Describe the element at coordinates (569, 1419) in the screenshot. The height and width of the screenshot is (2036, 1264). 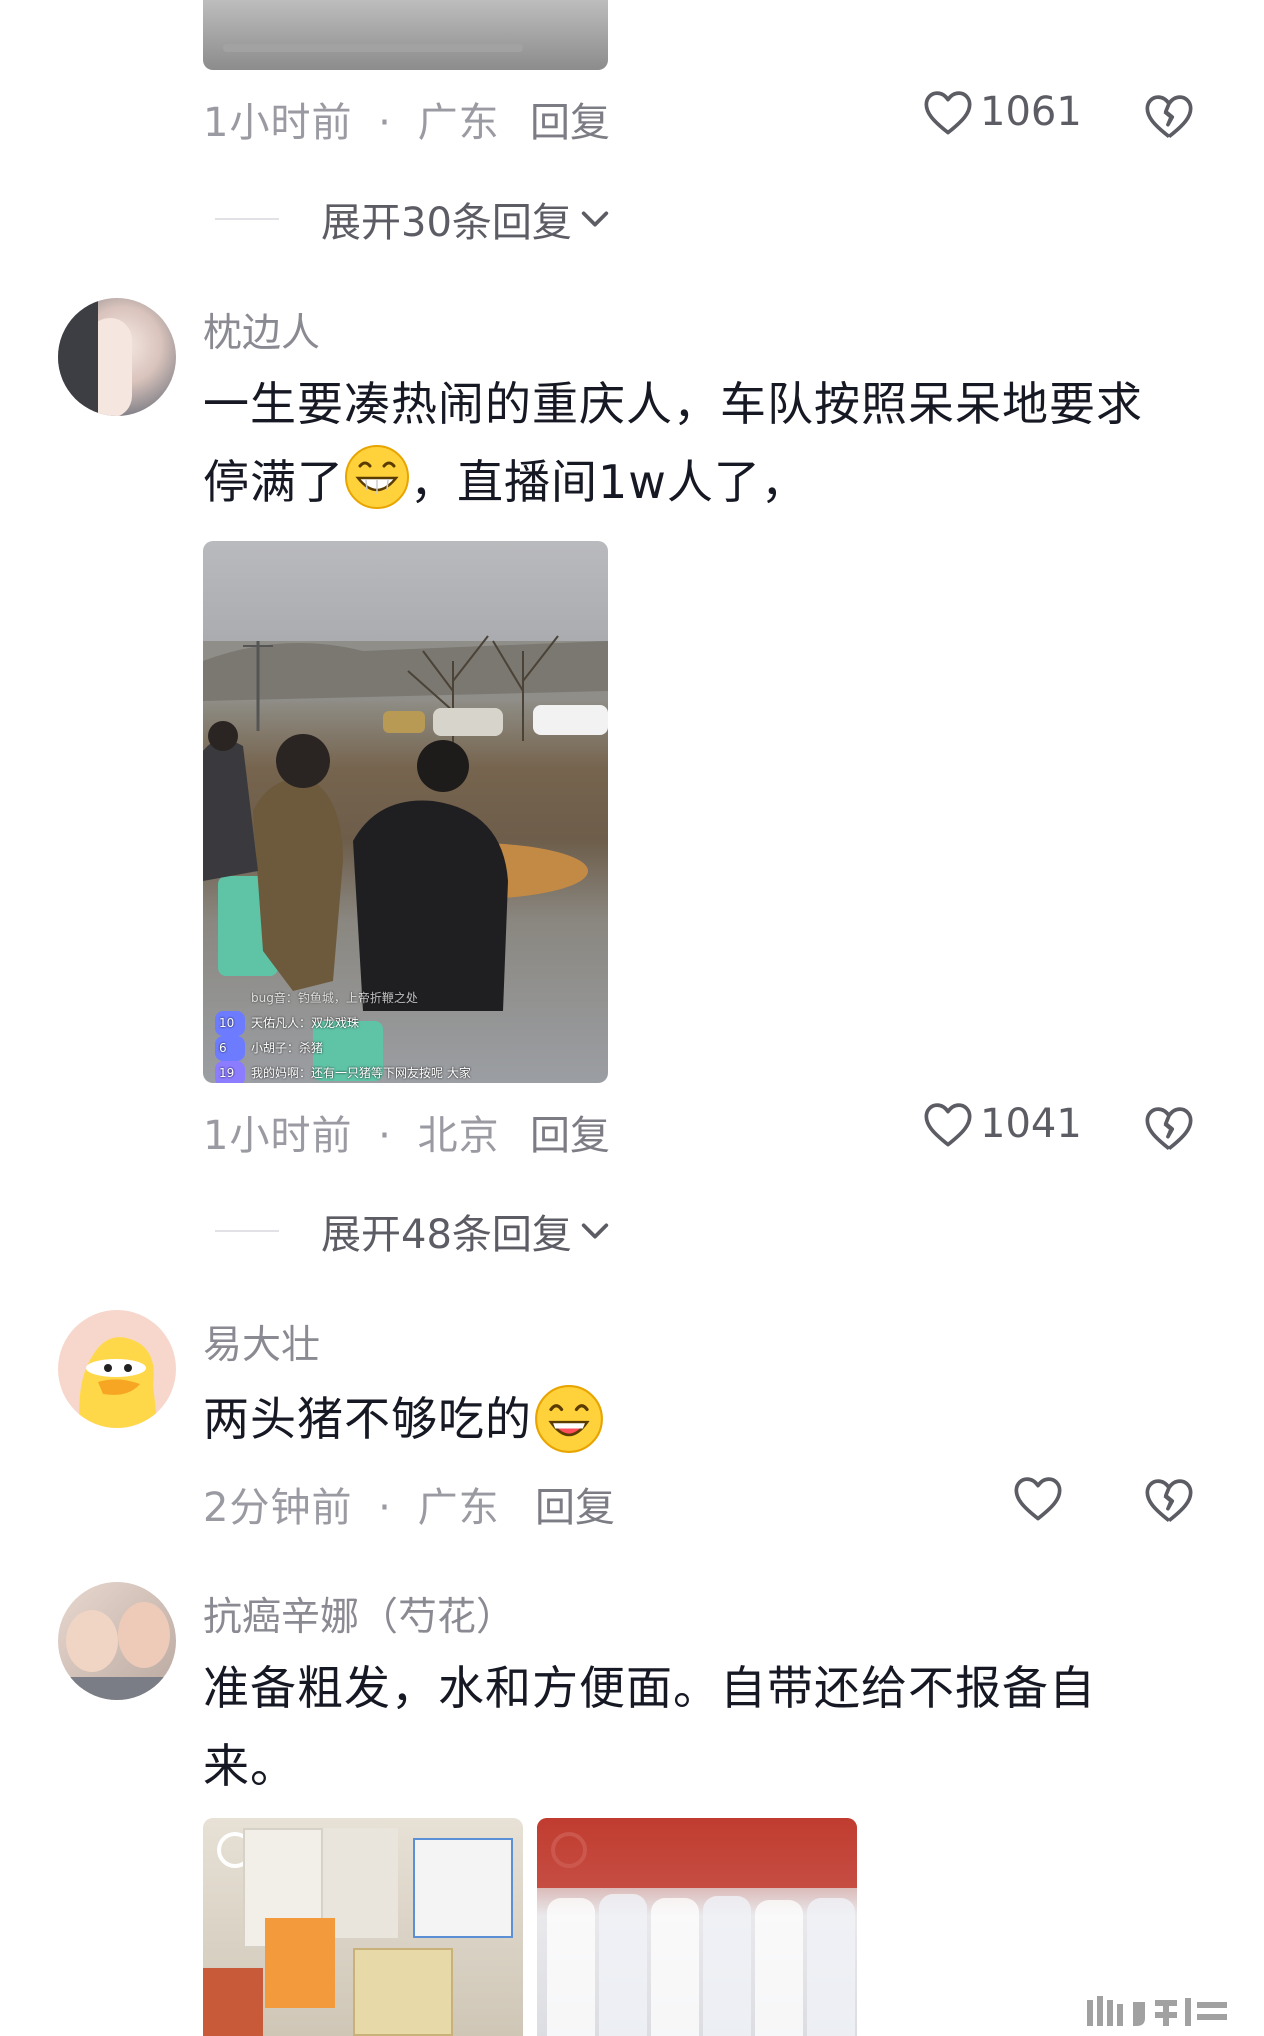
I see `smile-emoji-icon` at that location.